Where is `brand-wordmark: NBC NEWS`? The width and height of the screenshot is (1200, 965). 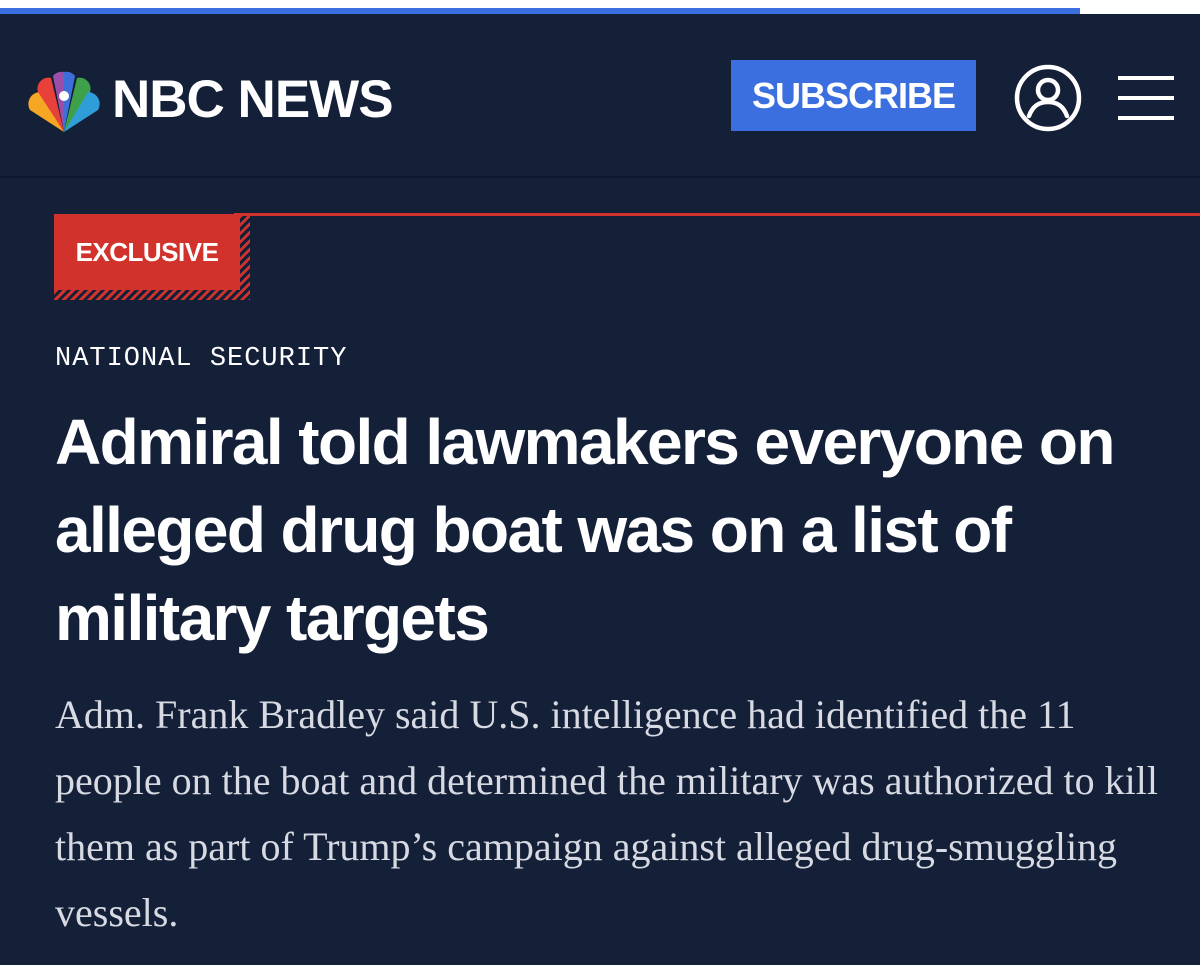
brand-wordmark: NBC NEWS is located at coordinates (253, 100).